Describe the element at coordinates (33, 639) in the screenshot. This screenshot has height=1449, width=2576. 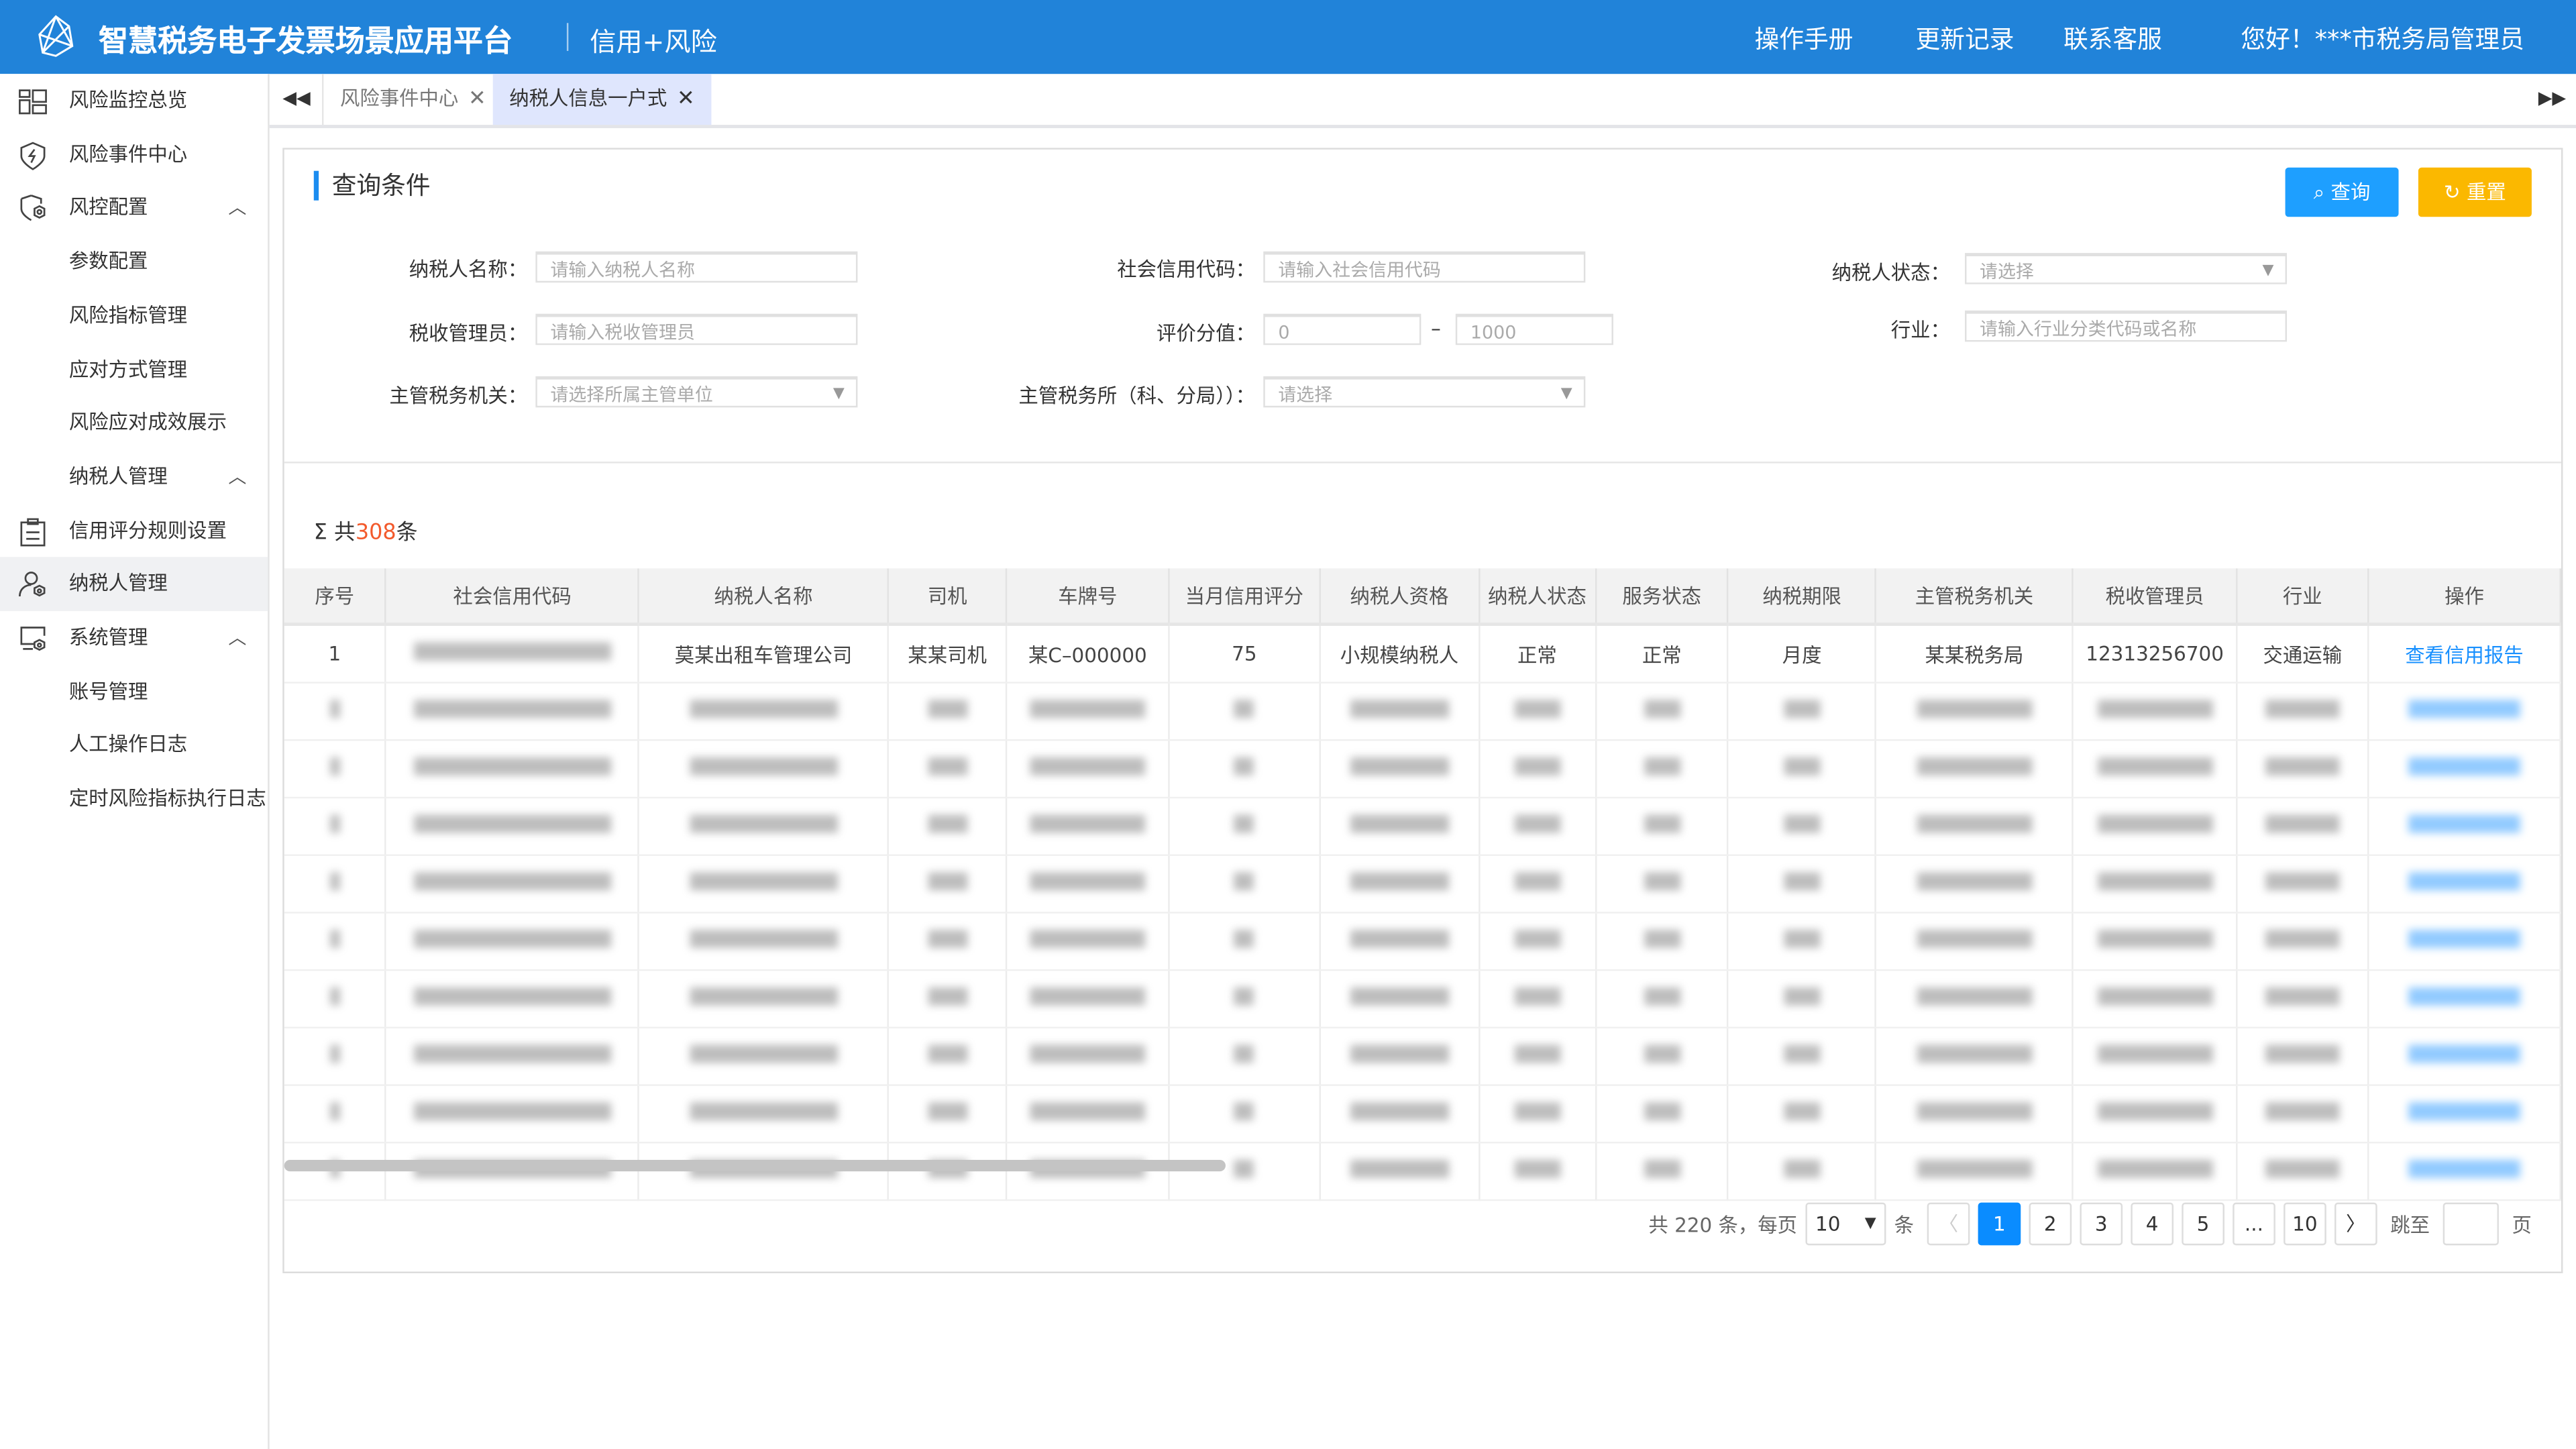
I see `monitor-gear-icon` at that location.